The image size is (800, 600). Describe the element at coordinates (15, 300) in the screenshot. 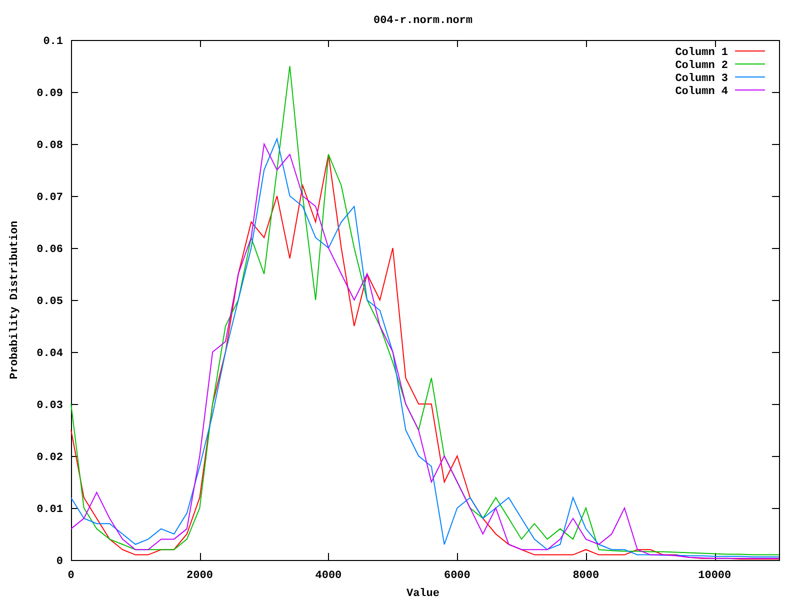

I see `y-axis-label: Probability Distribution` at that location.